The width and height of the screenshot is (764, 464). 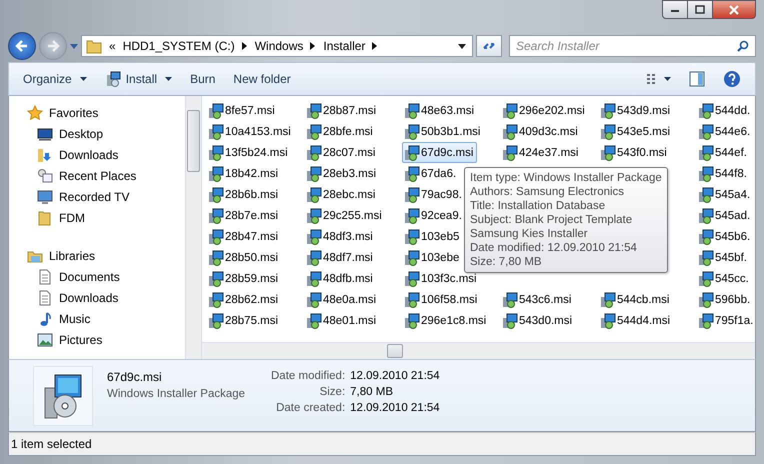 What do you see at coordinates (538, 206) in the screenshot?
I see `tooltip-line: Title: Installation Database` at bounding box center [538, 206].